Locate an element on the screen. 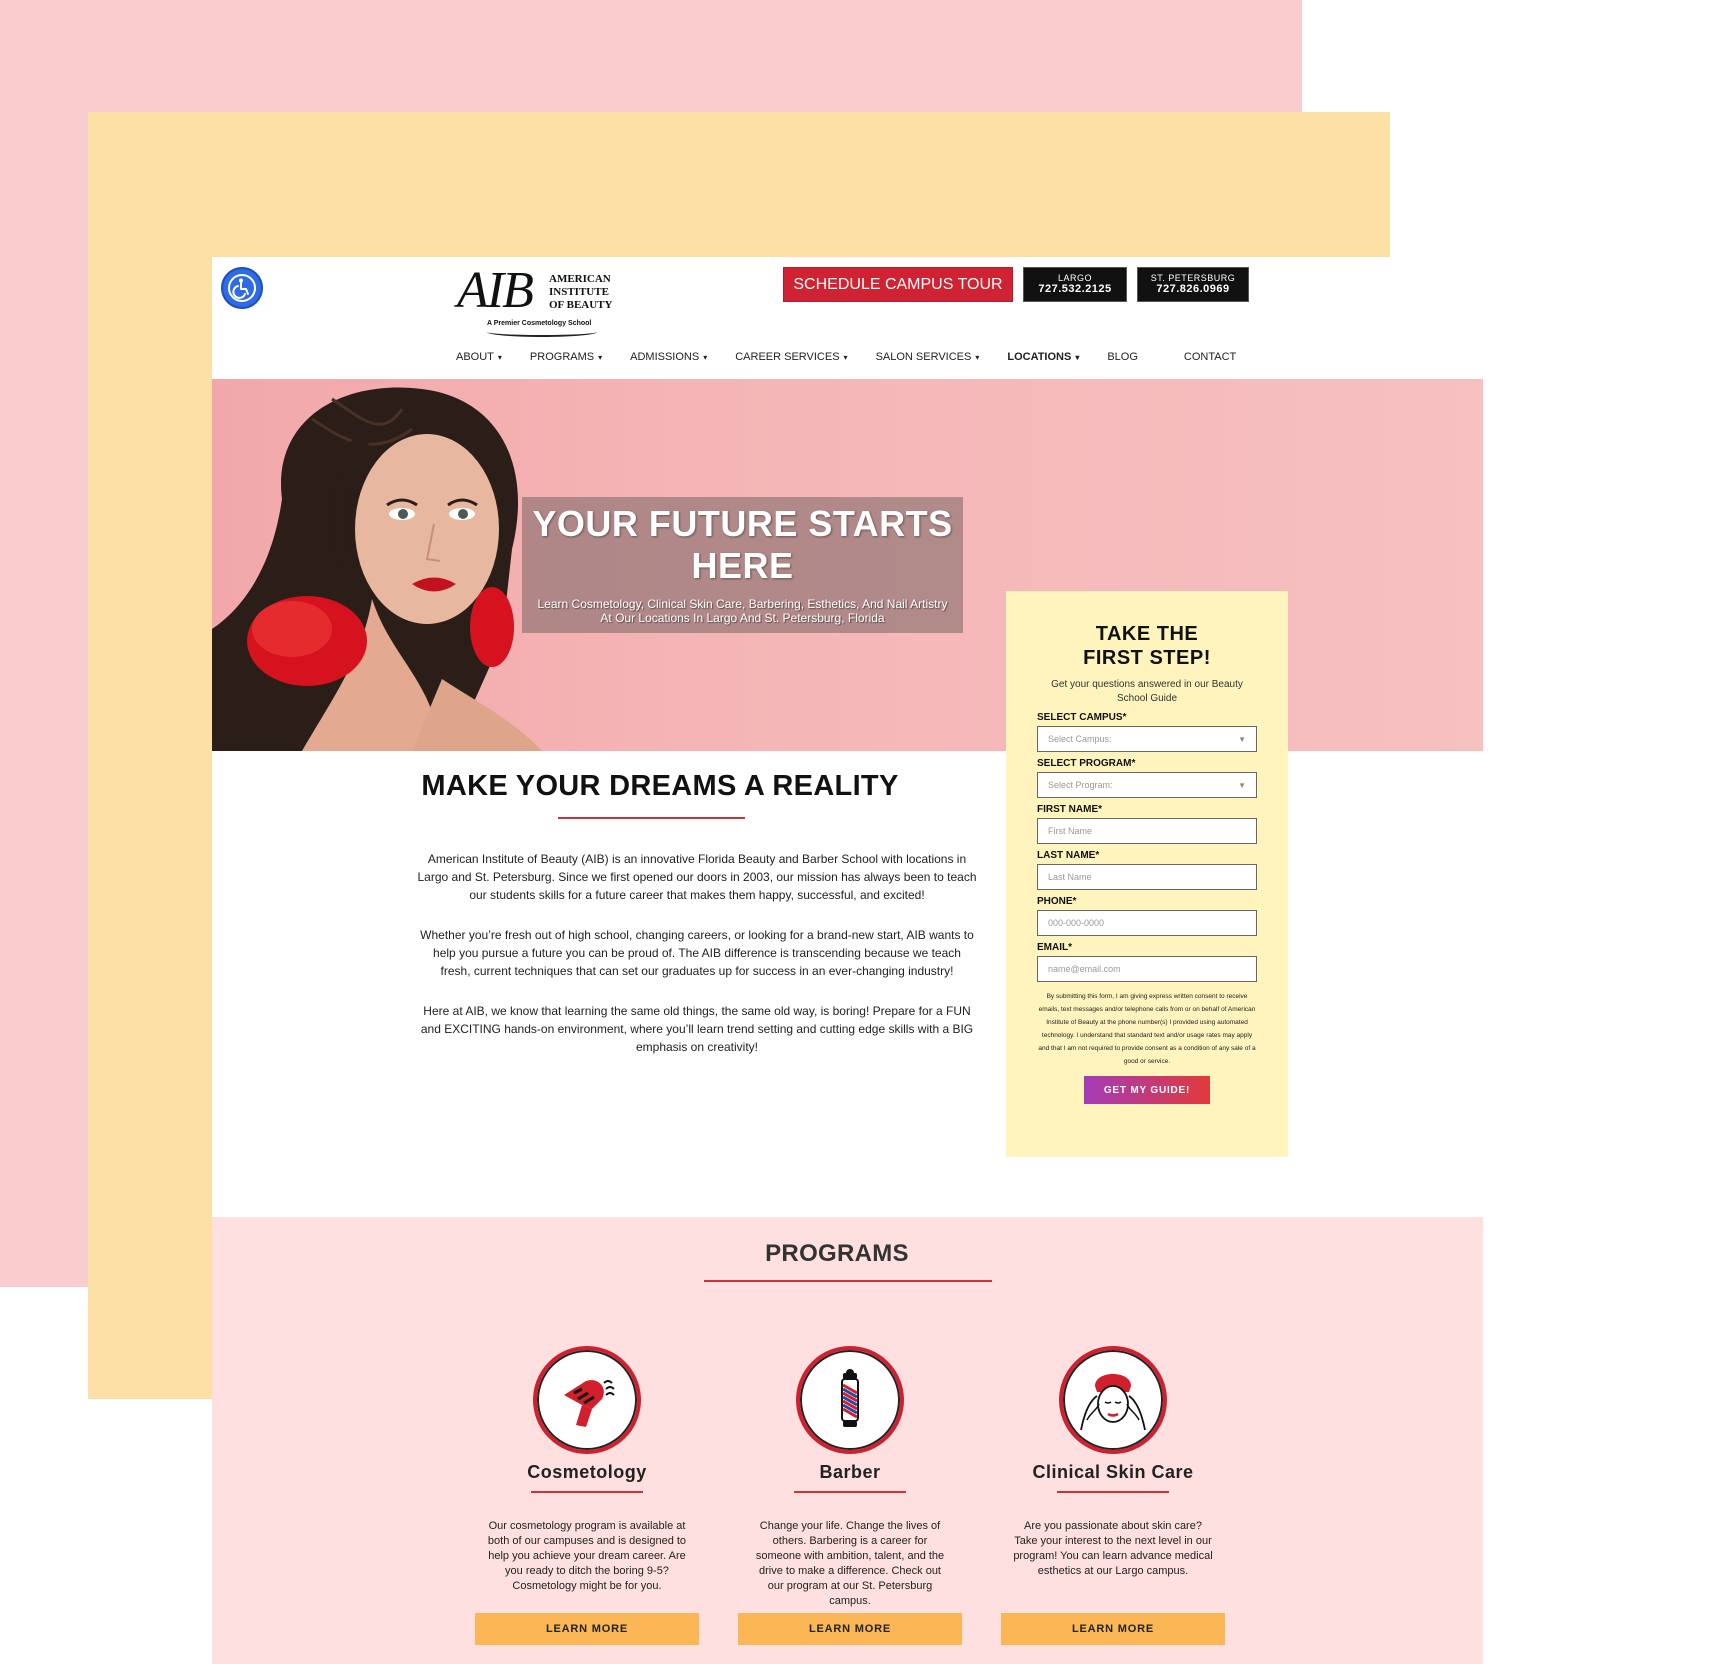 Image resolution: width=1711 pixels, height=1664 pixels. barber-pole-icon is located at coordinates (850, 1400).